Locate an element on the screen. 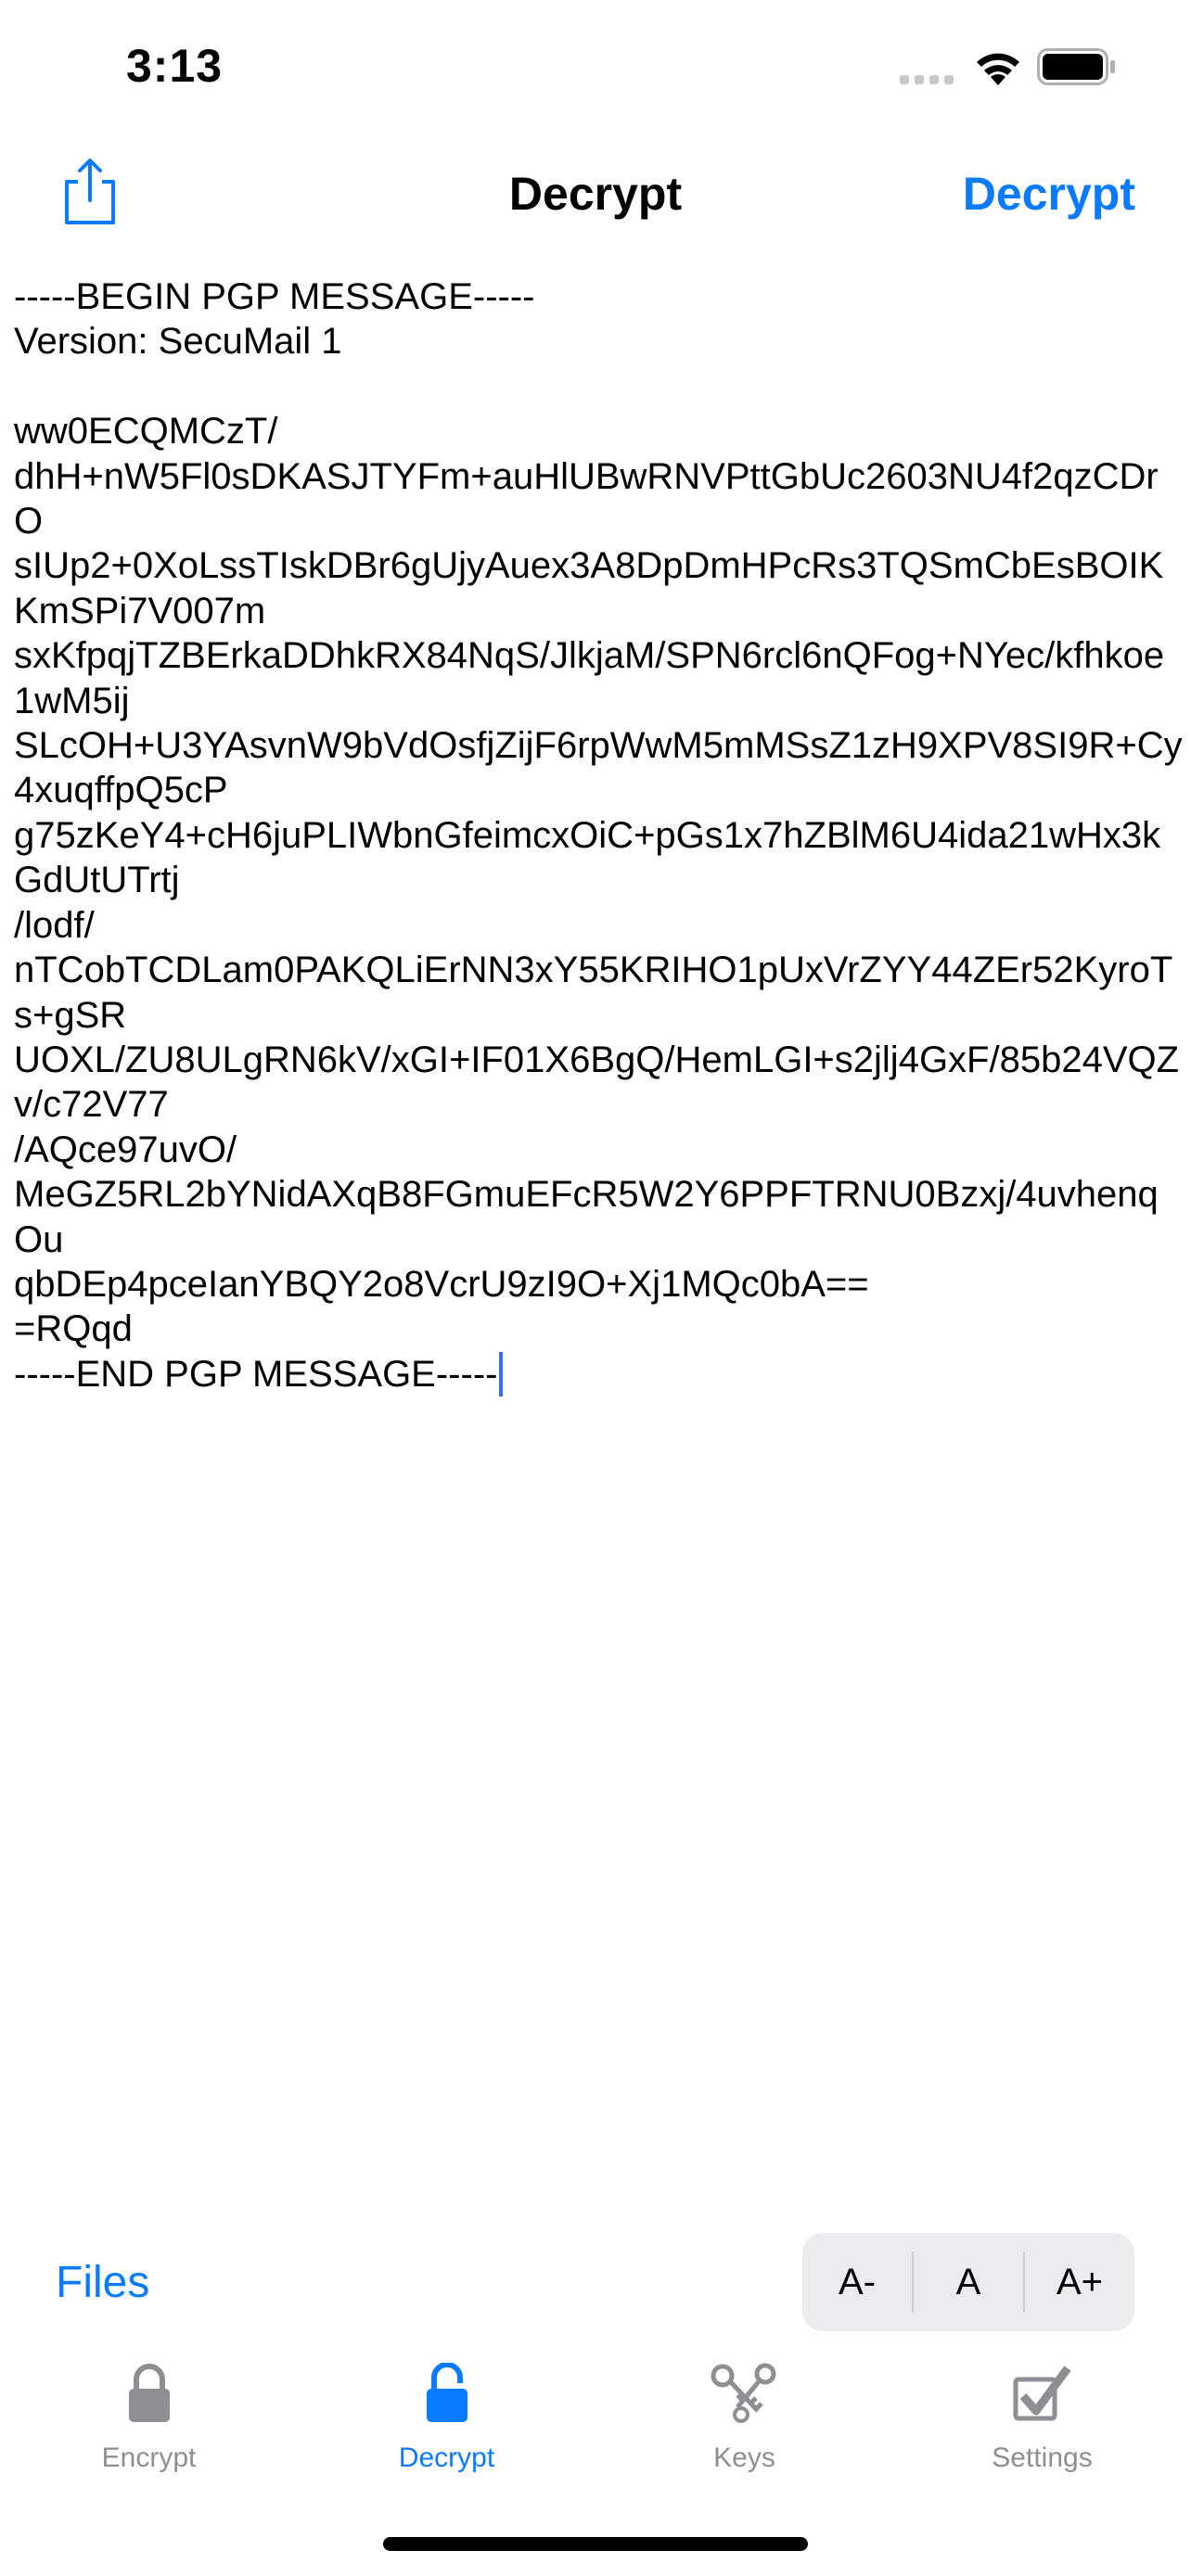 The height and width of the screenshot is (2576, 1191). home-indicator is located at coordinates (595, 2544).